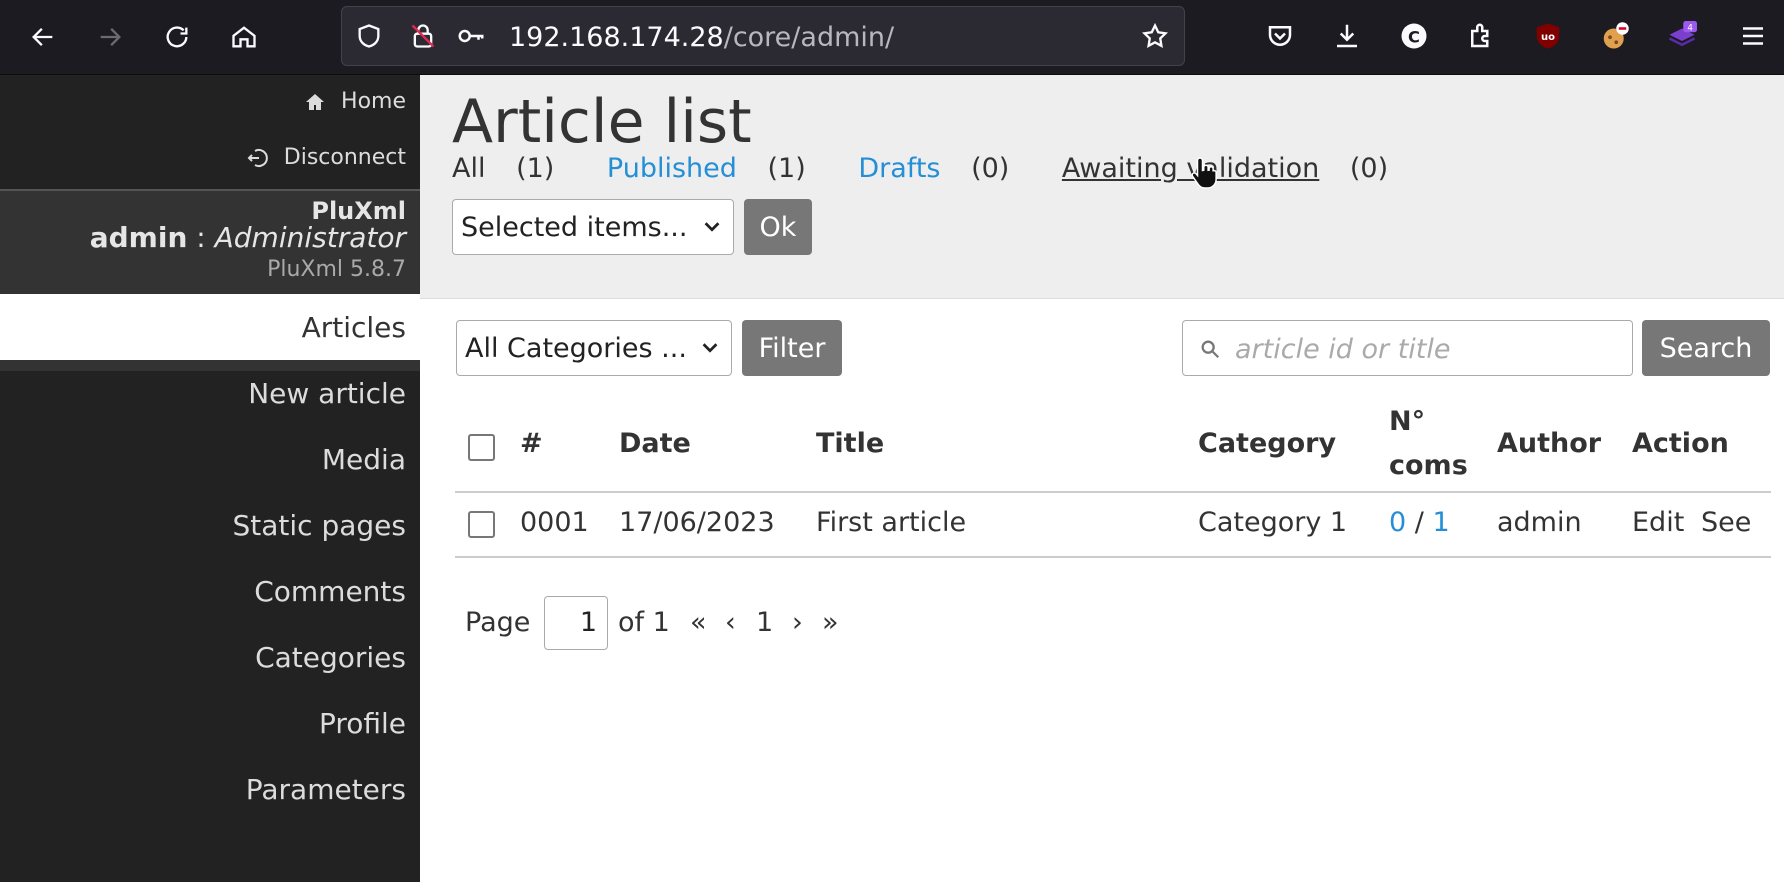  Describe the element at coordinates (330, 657) in the screenshot. I see `sidebar-item-label: Categories` at that location.